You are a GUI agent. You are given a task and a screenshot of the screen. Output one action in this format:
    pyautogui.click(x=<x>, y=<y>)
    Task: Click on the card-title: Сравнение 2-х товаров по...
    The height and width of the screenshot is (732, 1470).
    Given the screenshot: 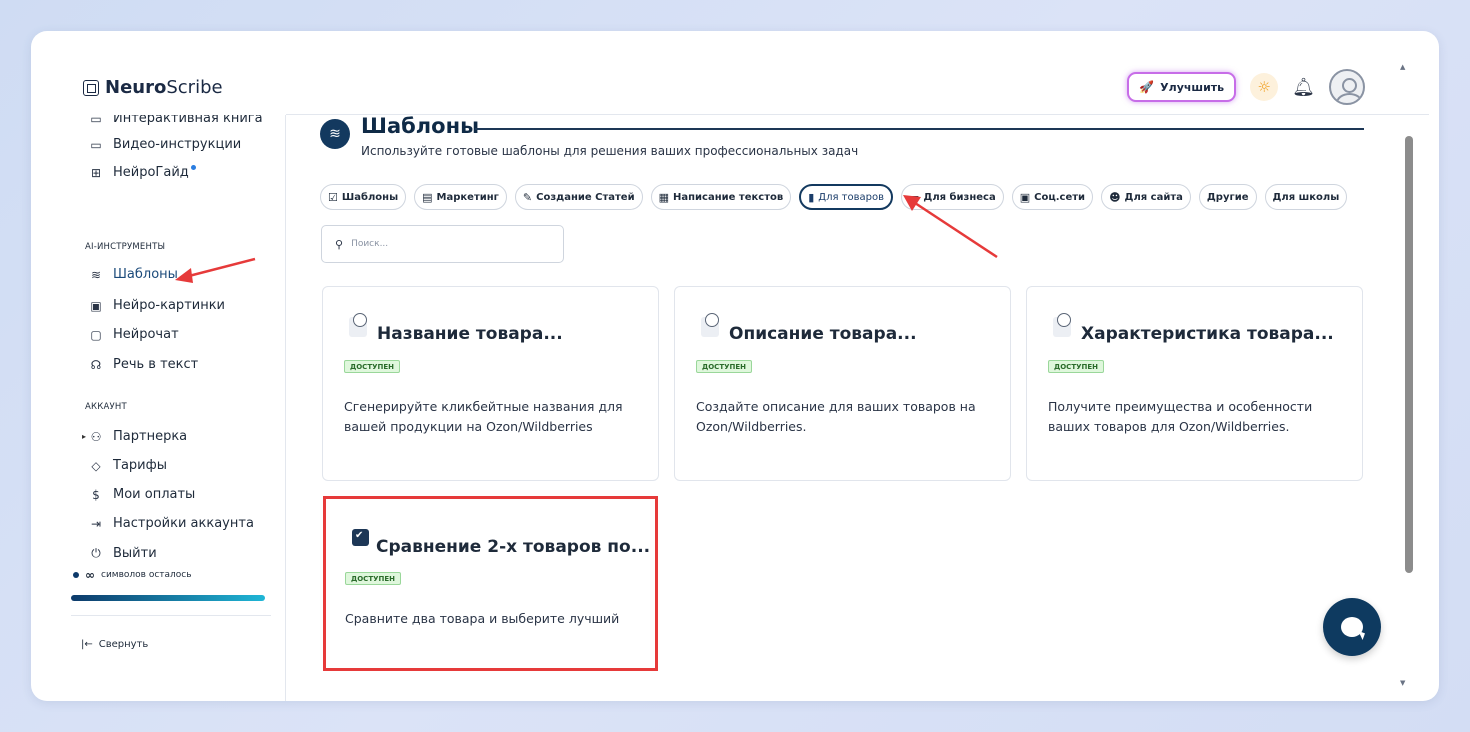 What is the action you would take?
    pyautogui.click(x=513, y=547)
    